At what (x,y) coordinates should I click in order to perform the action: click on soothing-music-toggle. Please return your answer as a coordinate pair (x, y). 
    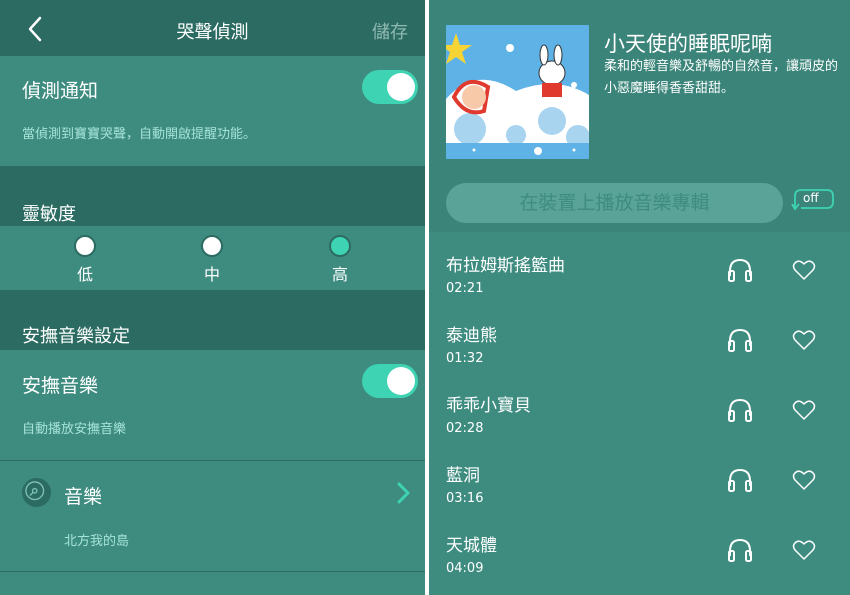
    Looking at the image, I should click on (390, 381).